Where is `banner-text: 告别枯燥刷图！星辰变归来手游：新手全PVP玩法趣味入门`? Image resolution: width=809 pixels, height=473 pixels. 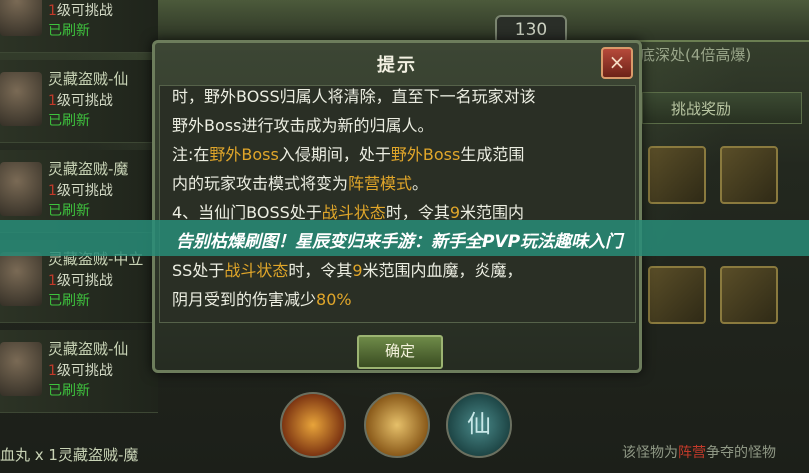 banner-text: 告别枯燥刷图！星辰变归来手游：新手全PVP玩法趣味入门 is located at coordinates (399, 242).